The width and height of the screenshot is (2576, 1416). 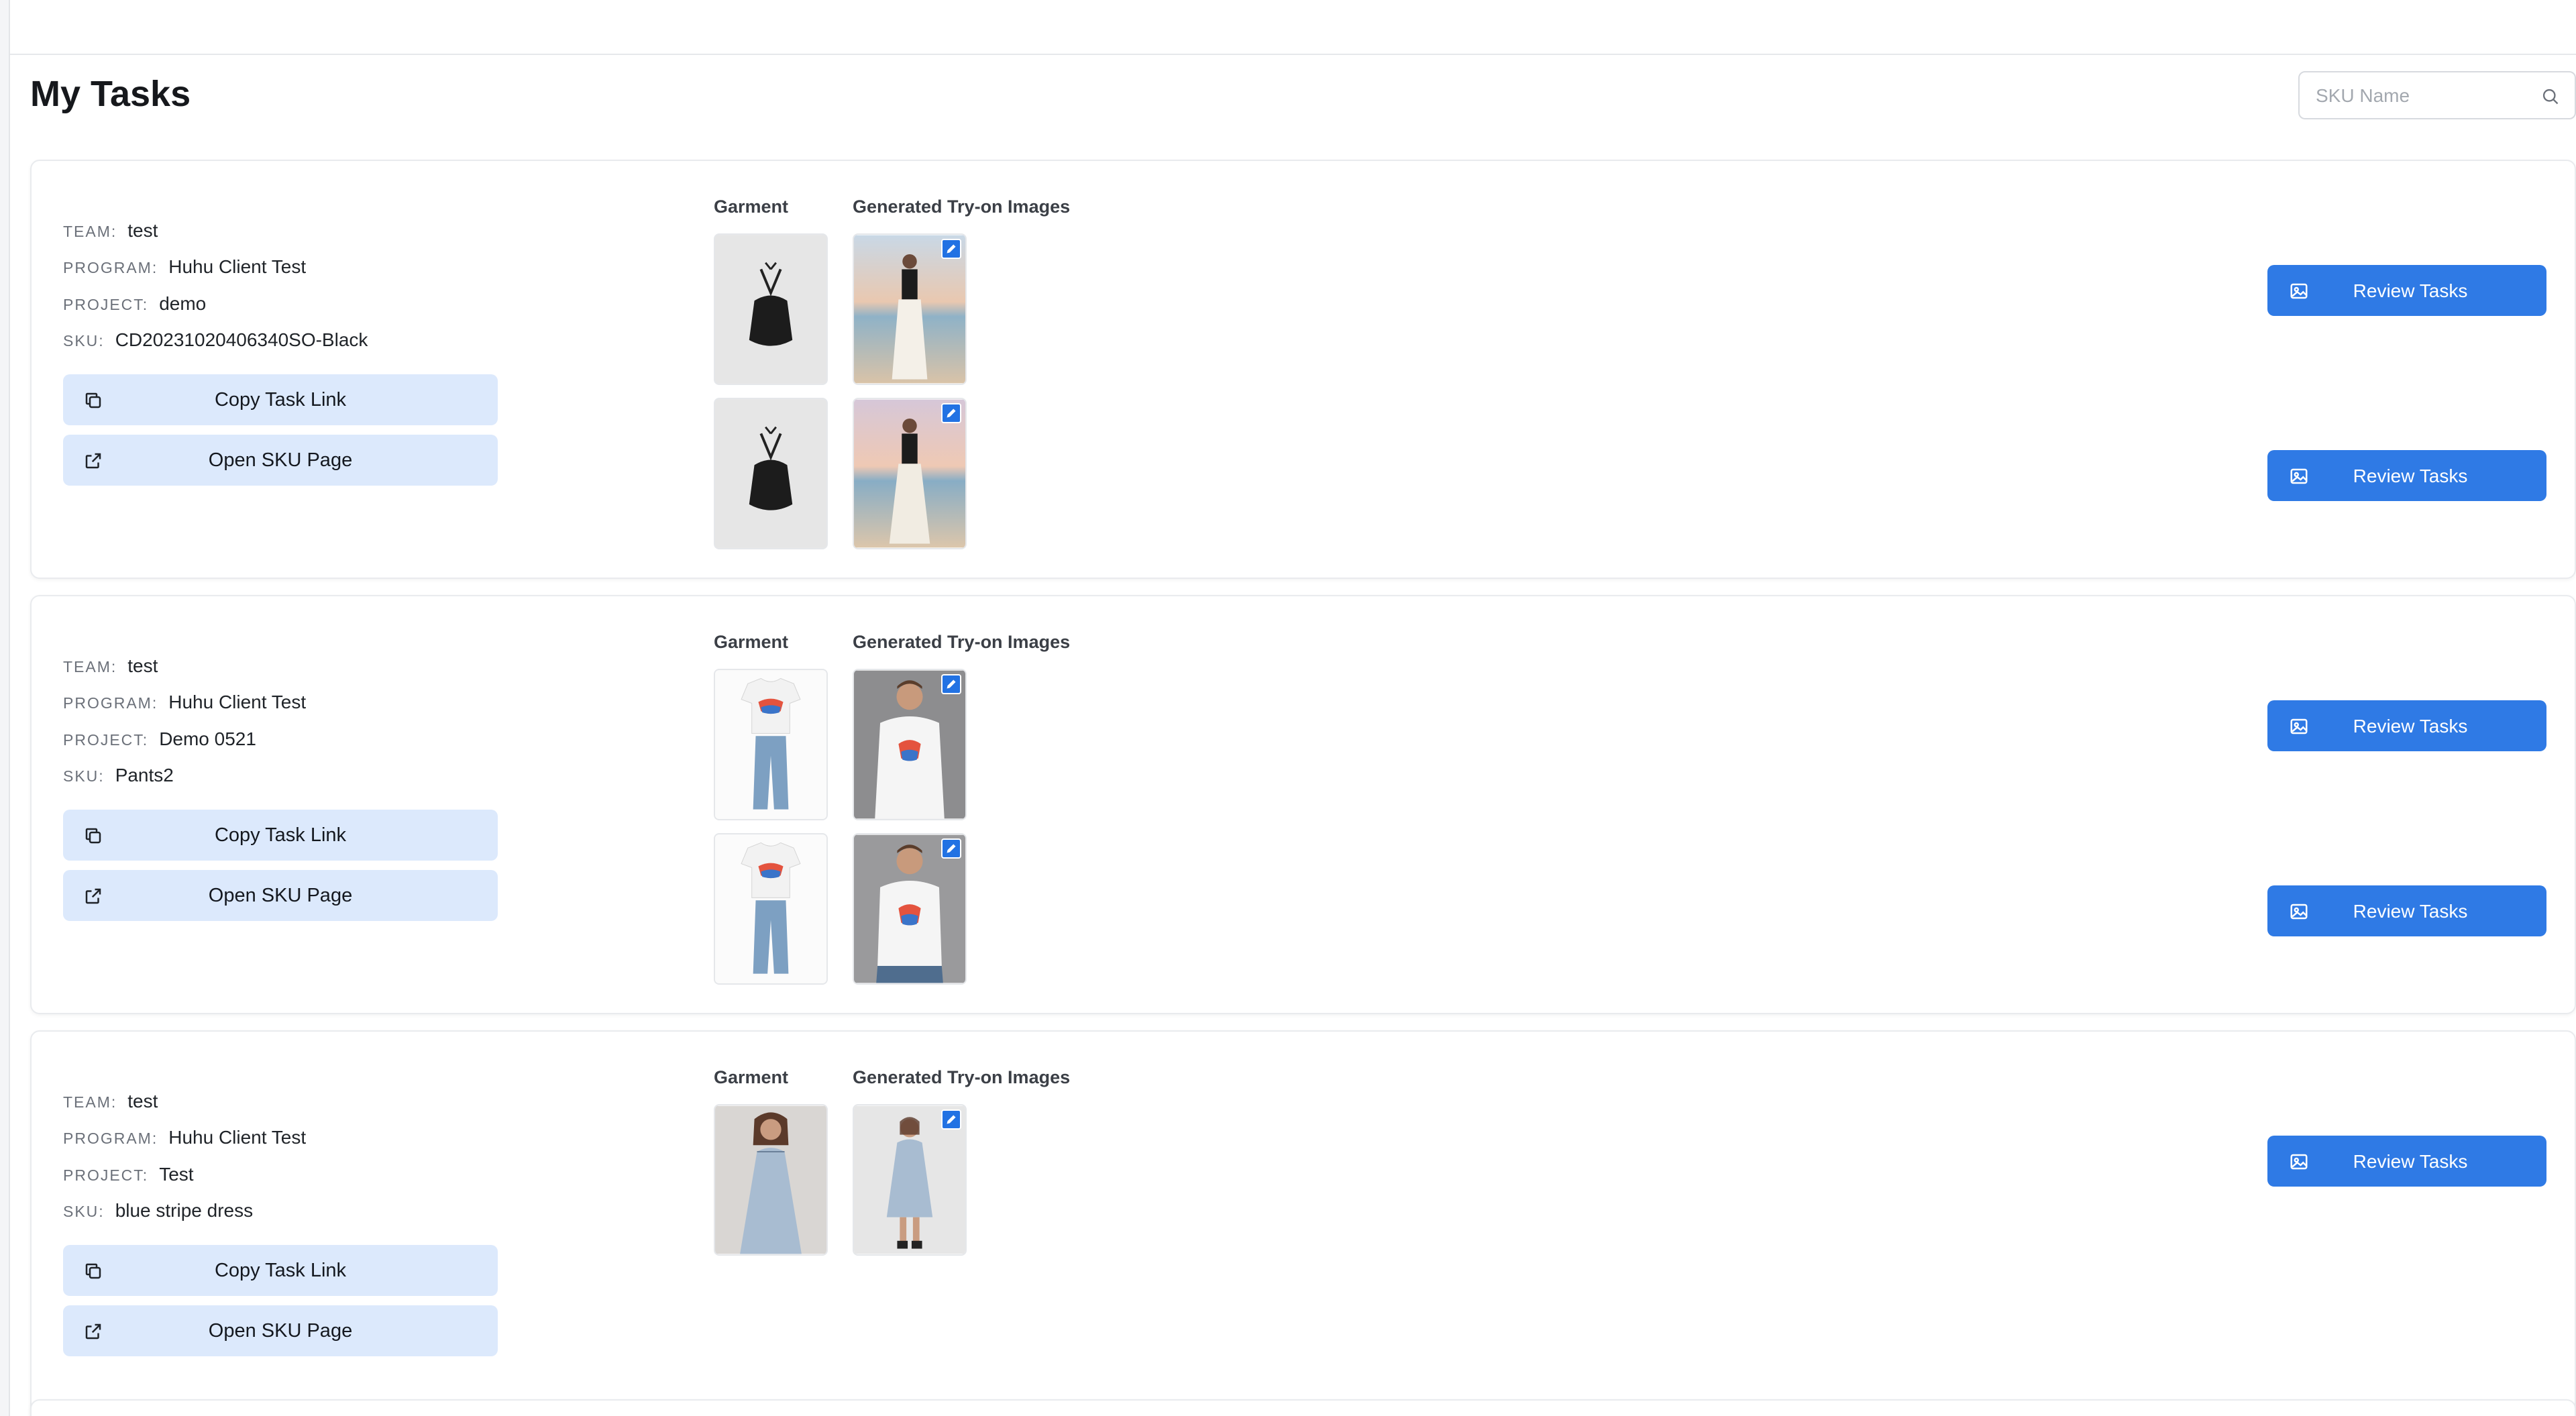 I want to click on project-value: demo, so click(x=183, y=304).